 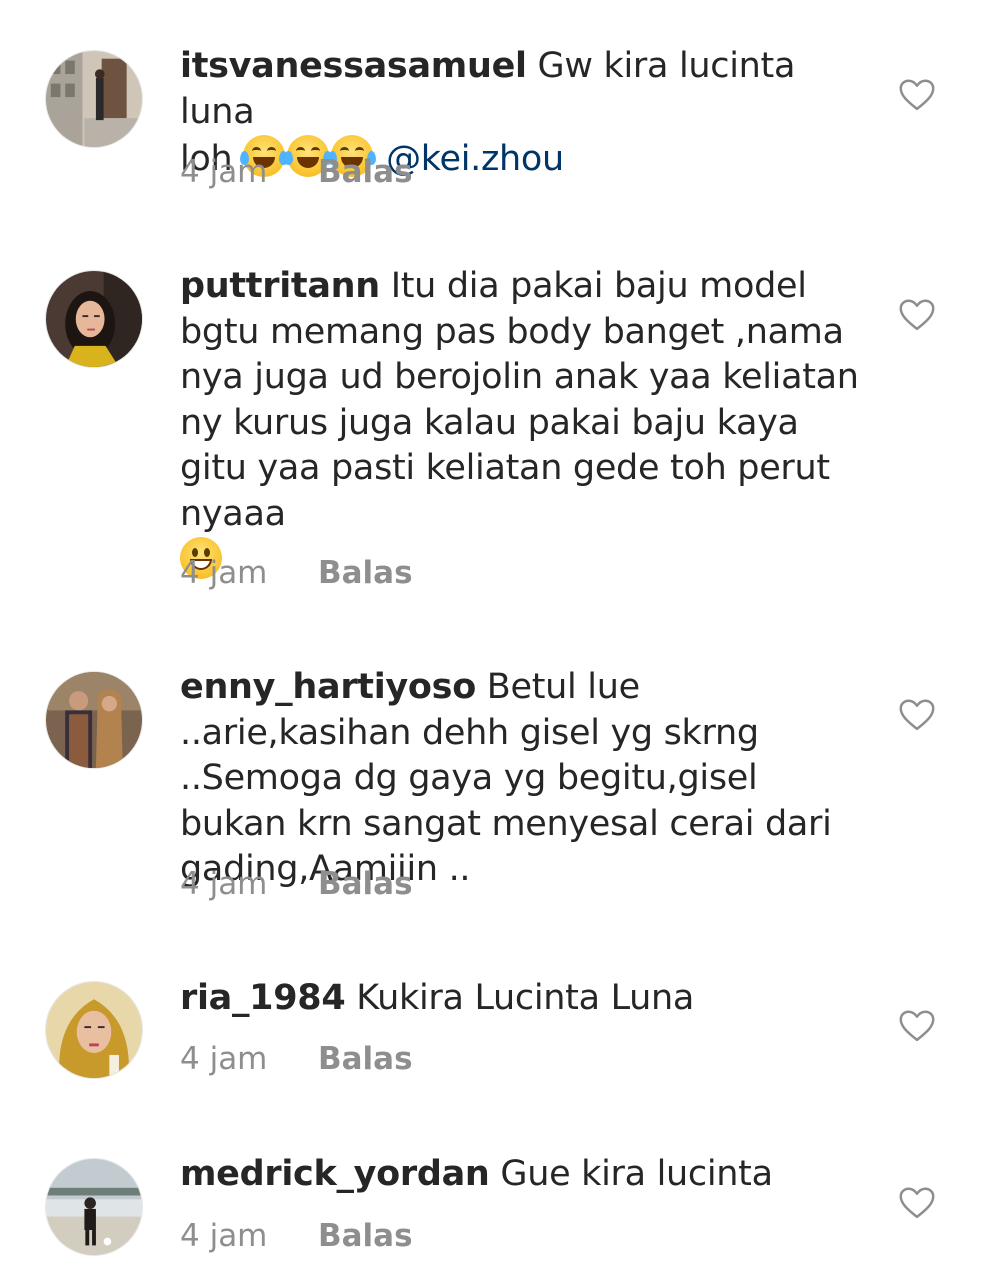 I want to click on comment-username: enny_hartiyoso, so click(x=328, y=687).